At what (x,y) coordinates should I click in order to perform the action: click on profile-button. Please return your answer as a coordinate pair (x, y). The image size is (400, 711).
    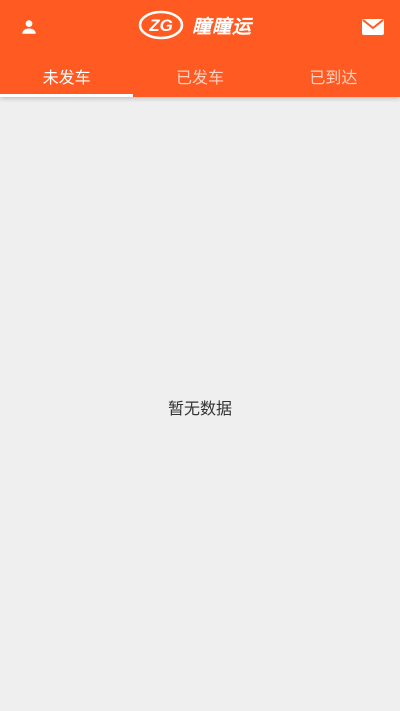
    Looking at the image, I should click on (29, 27).